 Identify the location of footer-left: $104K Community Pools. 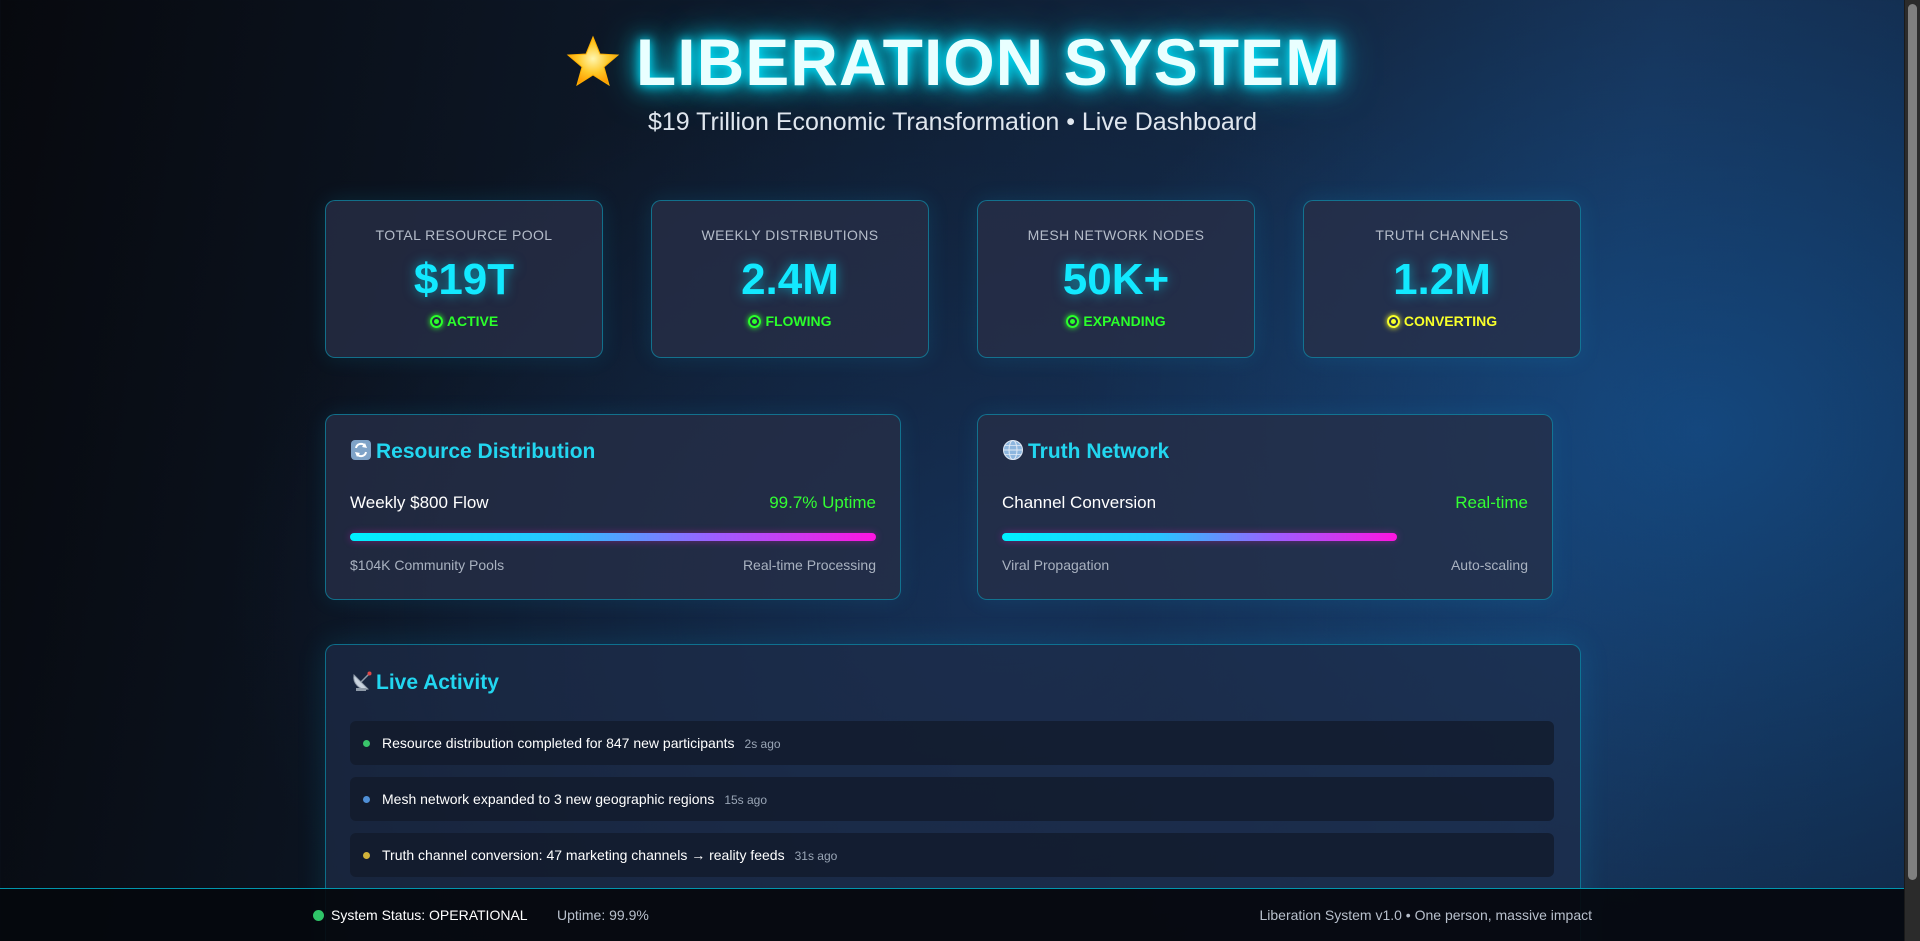
(427, 565).